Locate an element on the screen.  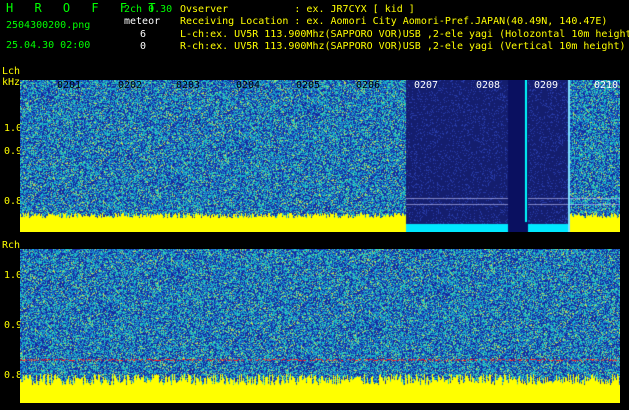
image-filename: 2504300200.png is located at coordinates (48, 25).